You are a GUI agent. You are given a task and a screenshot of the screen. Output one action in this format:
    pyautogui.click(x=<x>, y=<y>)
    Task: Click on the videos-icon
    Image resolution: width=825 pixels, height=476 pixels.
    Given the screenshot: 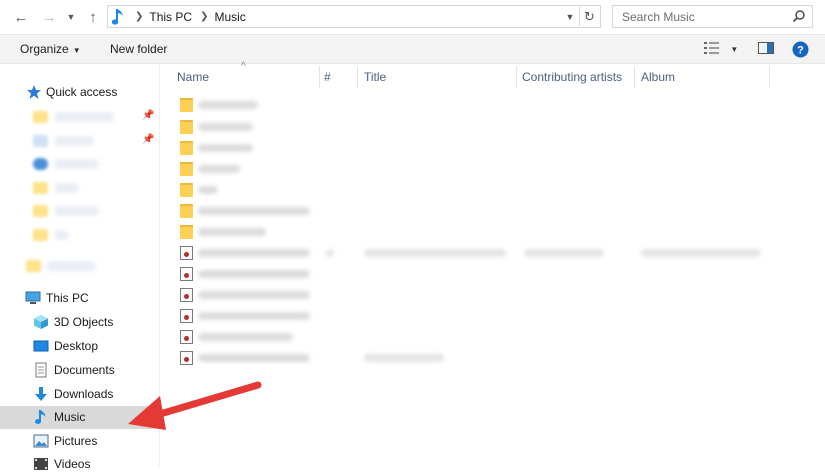 What is the action you would take?
    pyautogui.click(x=41, y=464)
    